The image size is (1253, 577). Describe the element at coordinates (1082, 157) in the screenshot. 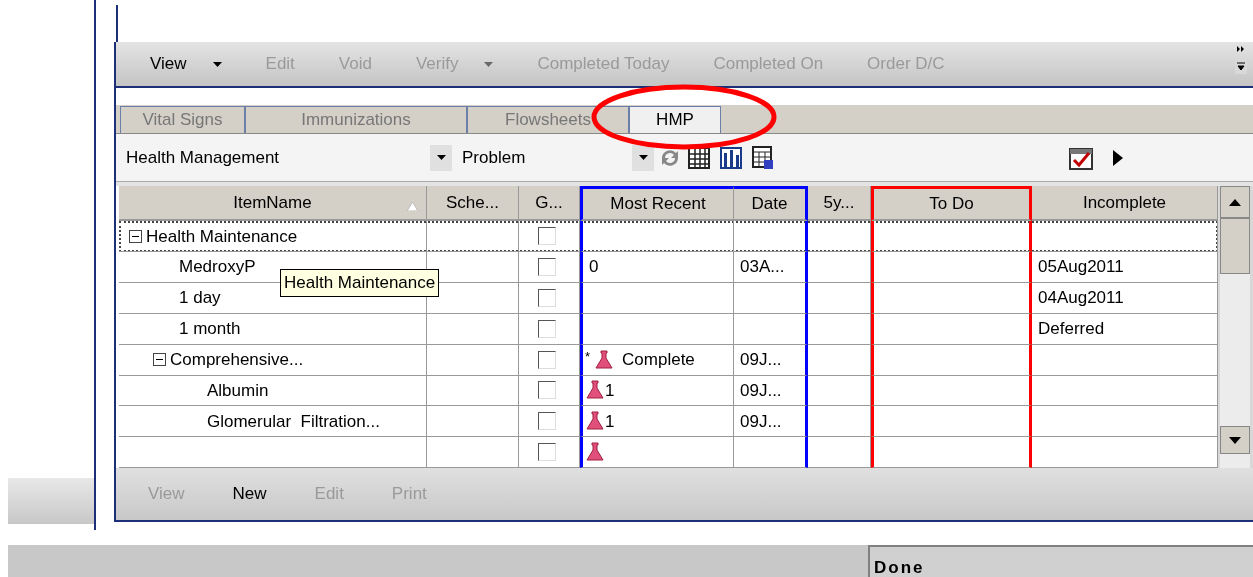

I see `calendar-check-icon` at that location.